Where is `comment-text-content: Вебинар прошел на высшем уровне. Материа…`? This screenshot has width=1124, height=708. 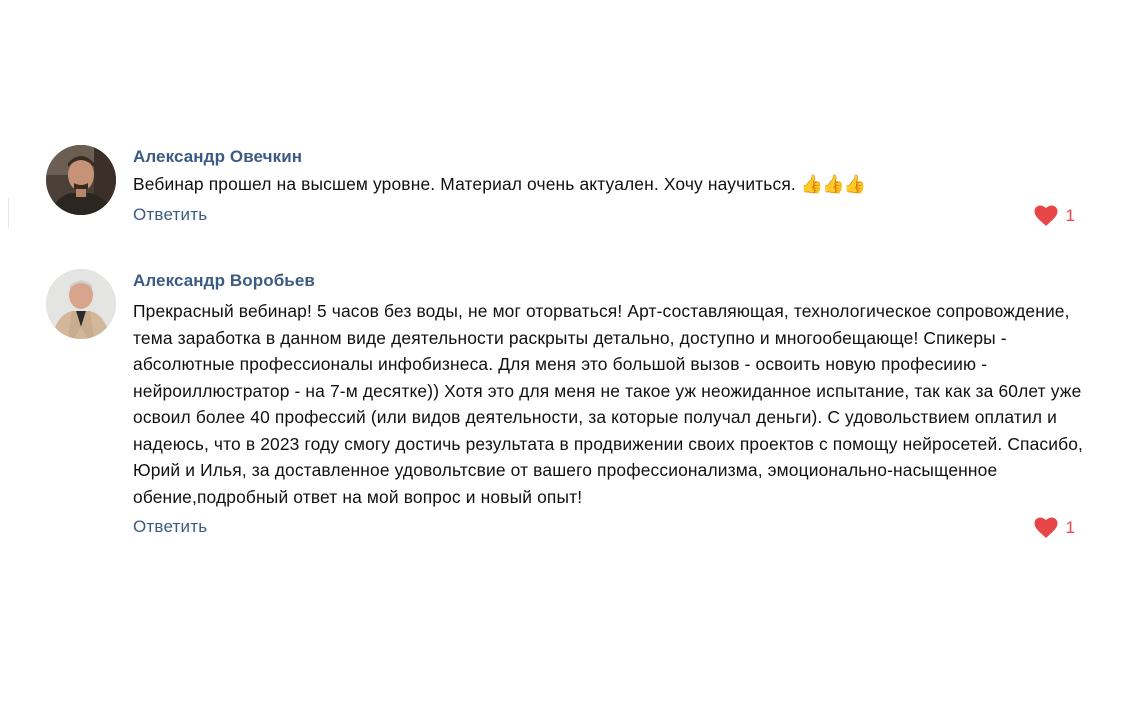
comment-text-content: Вебинар прошел на высшем уровне. Материа… is located at coordinates (467, 184).